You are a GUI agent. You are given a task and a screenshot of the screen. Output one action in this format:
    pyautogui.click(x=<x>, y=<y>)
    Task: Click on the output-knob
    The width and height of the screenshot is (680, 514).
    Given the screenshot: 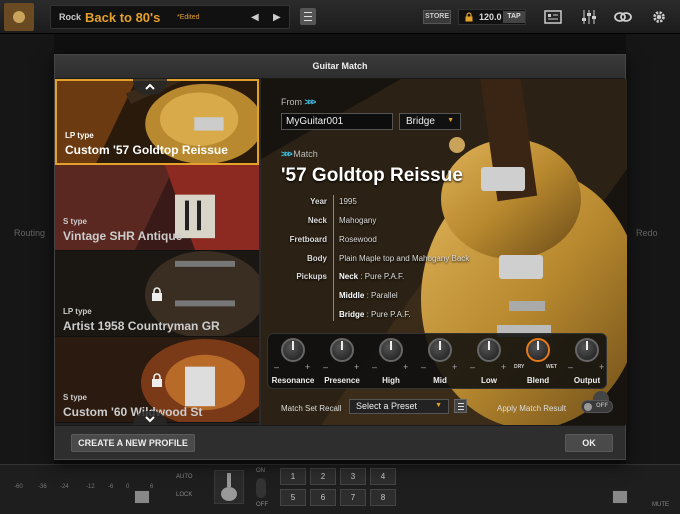 What is the action you would take?
    pyautogui.click(x=587, y=350)
    